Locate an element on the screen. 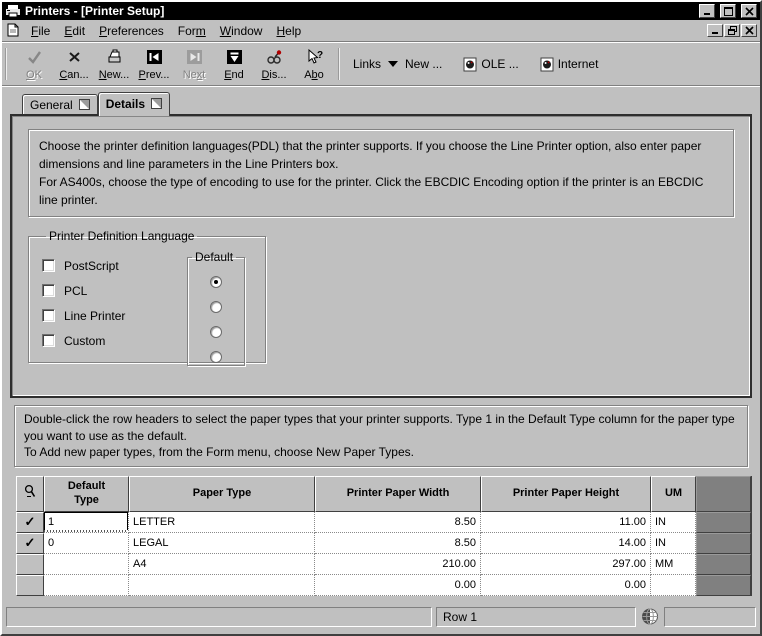  row-check-icon: ✓ is located at coordinates (30, 522).